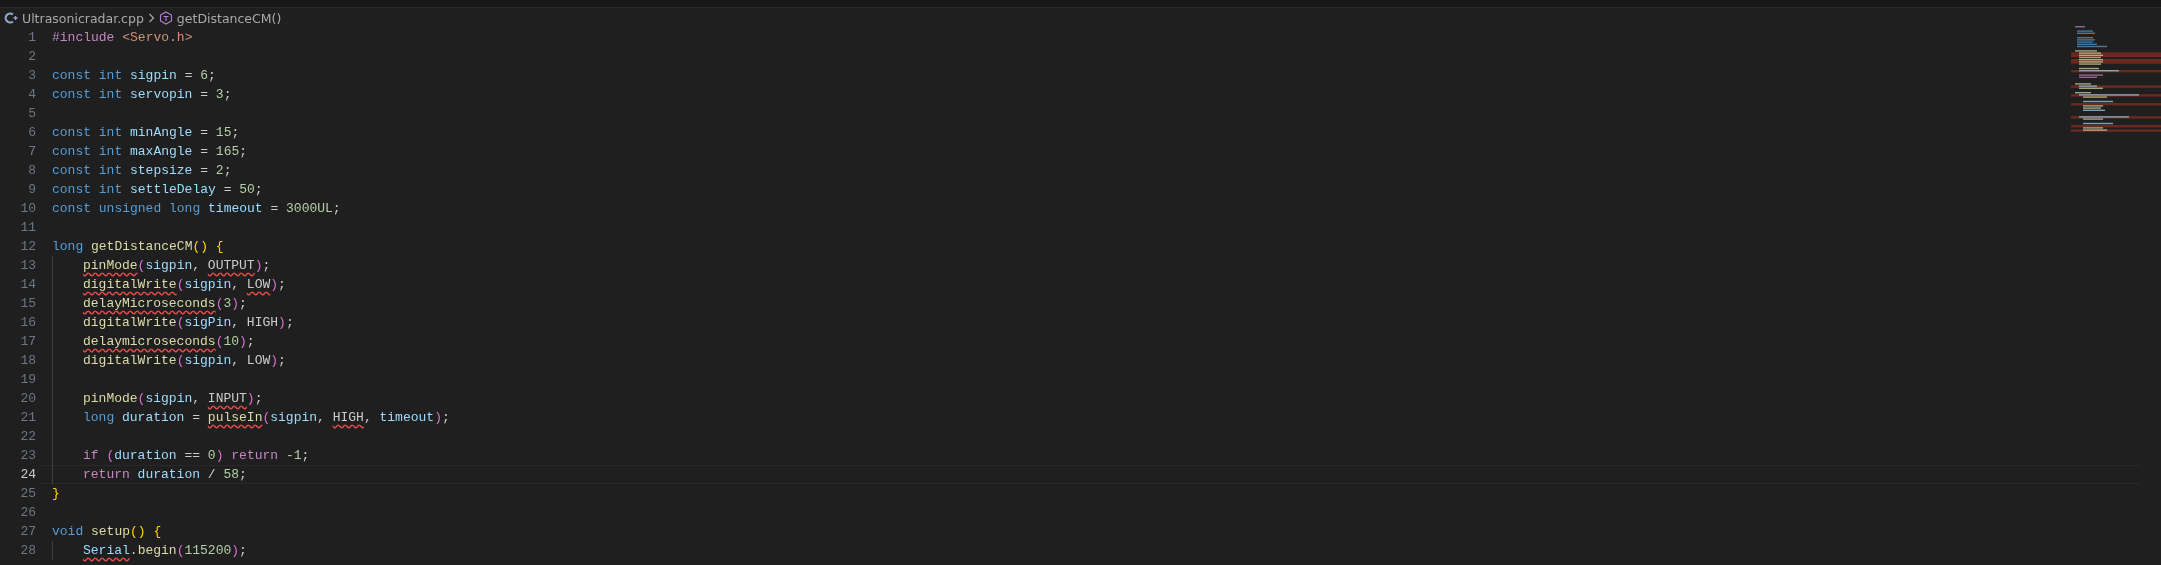  What do you see at coordinates (266, 417) in the screenshot?
I see `code-line: long duration = pulseIn(sigpin, HIGH, timeout);` at bounding box center [266, 417].